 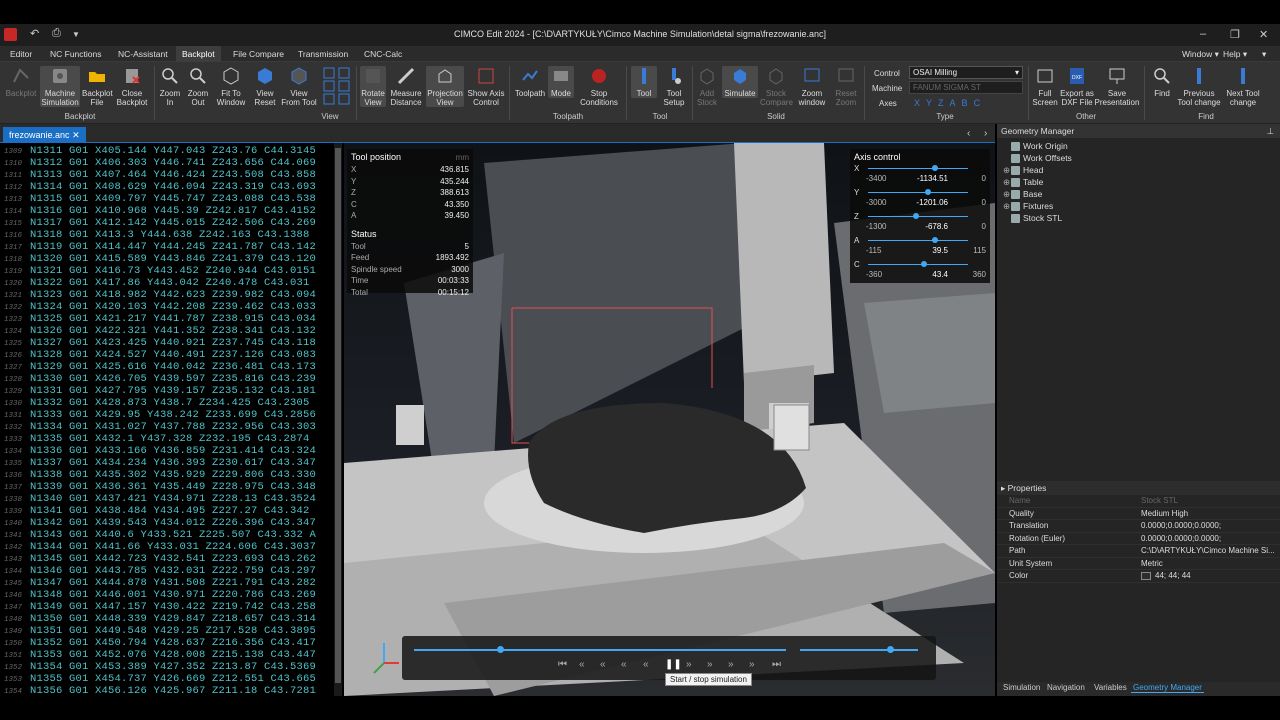 What do you see at coordinates (1117, 86) in the screenshot?
I see `save-presentation-button: Save Presentation` at bounding box center [1117, 86].